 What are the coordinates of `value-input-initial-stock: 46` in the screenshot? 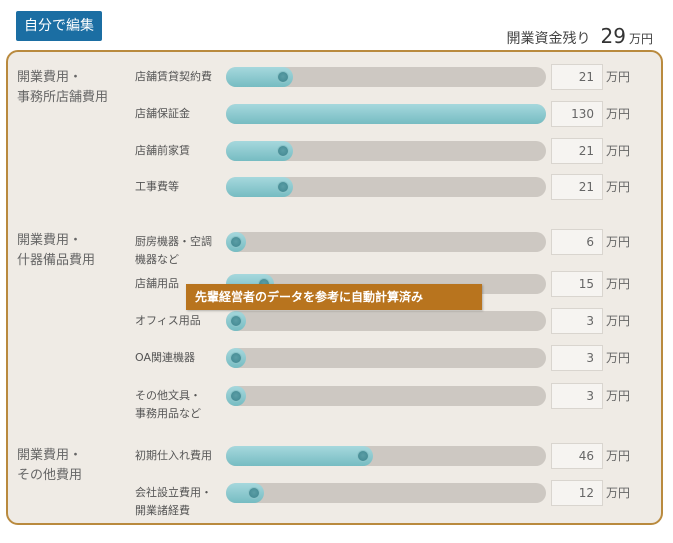 It's located at (577, 456).